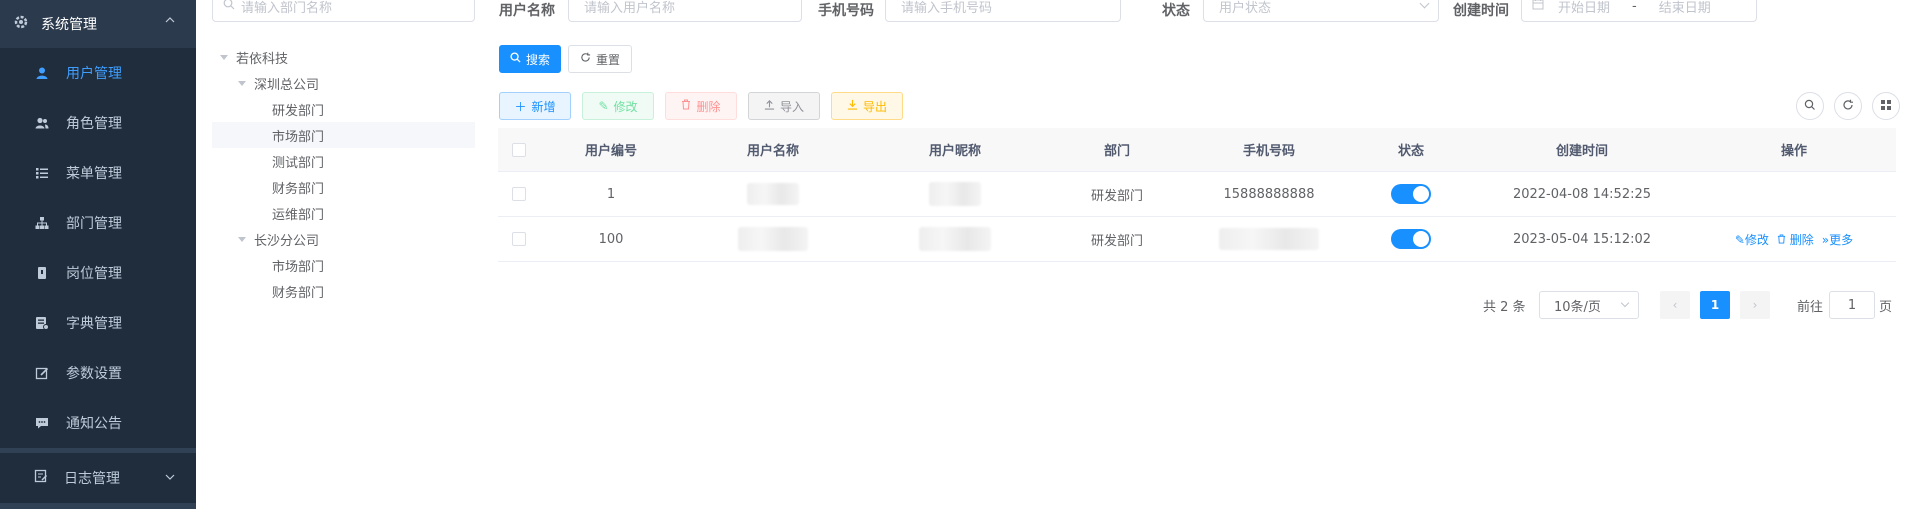  Describe the element at coordinates (1581, 151) in the screenshot. I see `header-created: 创建时间` at that location.